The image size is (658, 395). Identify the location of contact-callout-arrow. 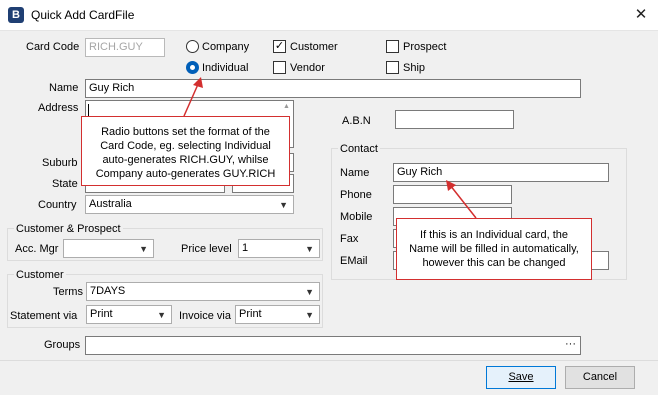
(463, 201).